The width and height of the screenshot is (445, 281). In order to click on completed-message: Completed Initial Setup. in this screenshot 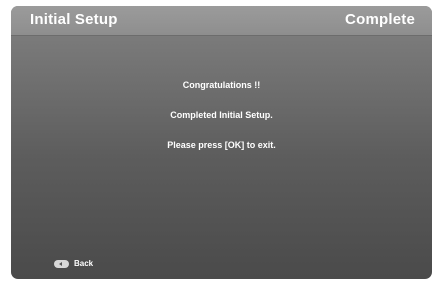, I will do `click(221, 115)`.